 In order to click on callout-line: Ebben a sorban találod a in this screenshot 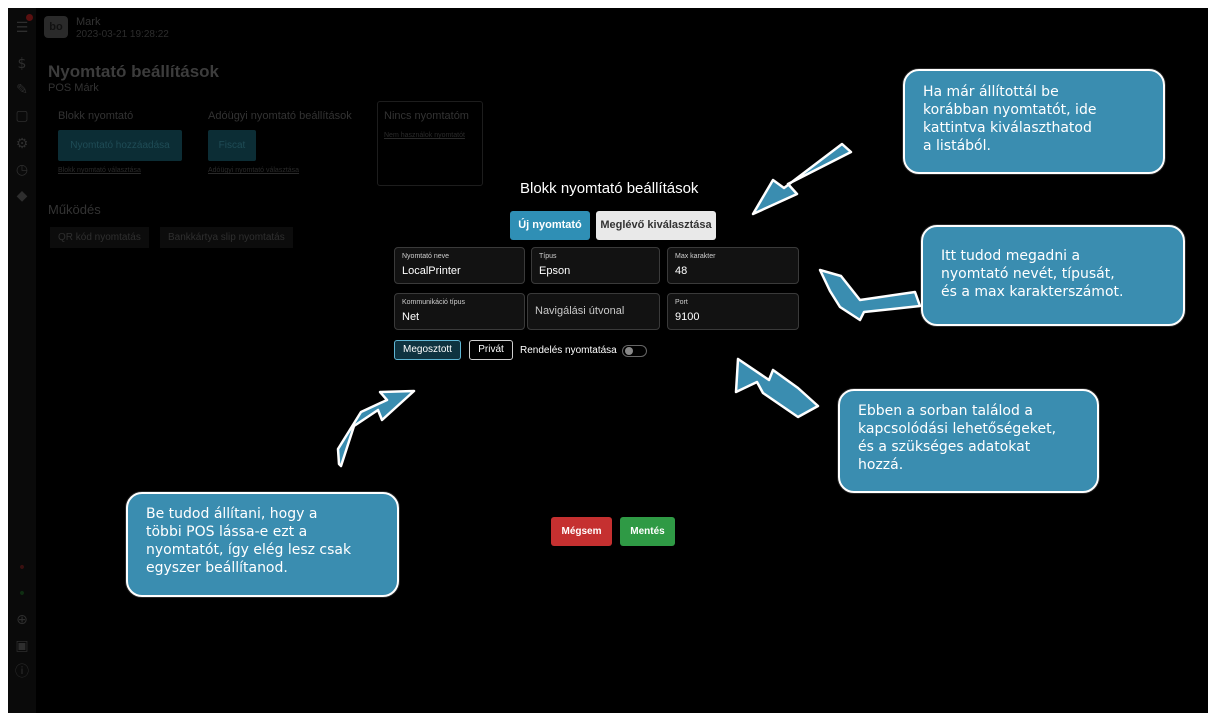, I will do `click(945, 411)`.